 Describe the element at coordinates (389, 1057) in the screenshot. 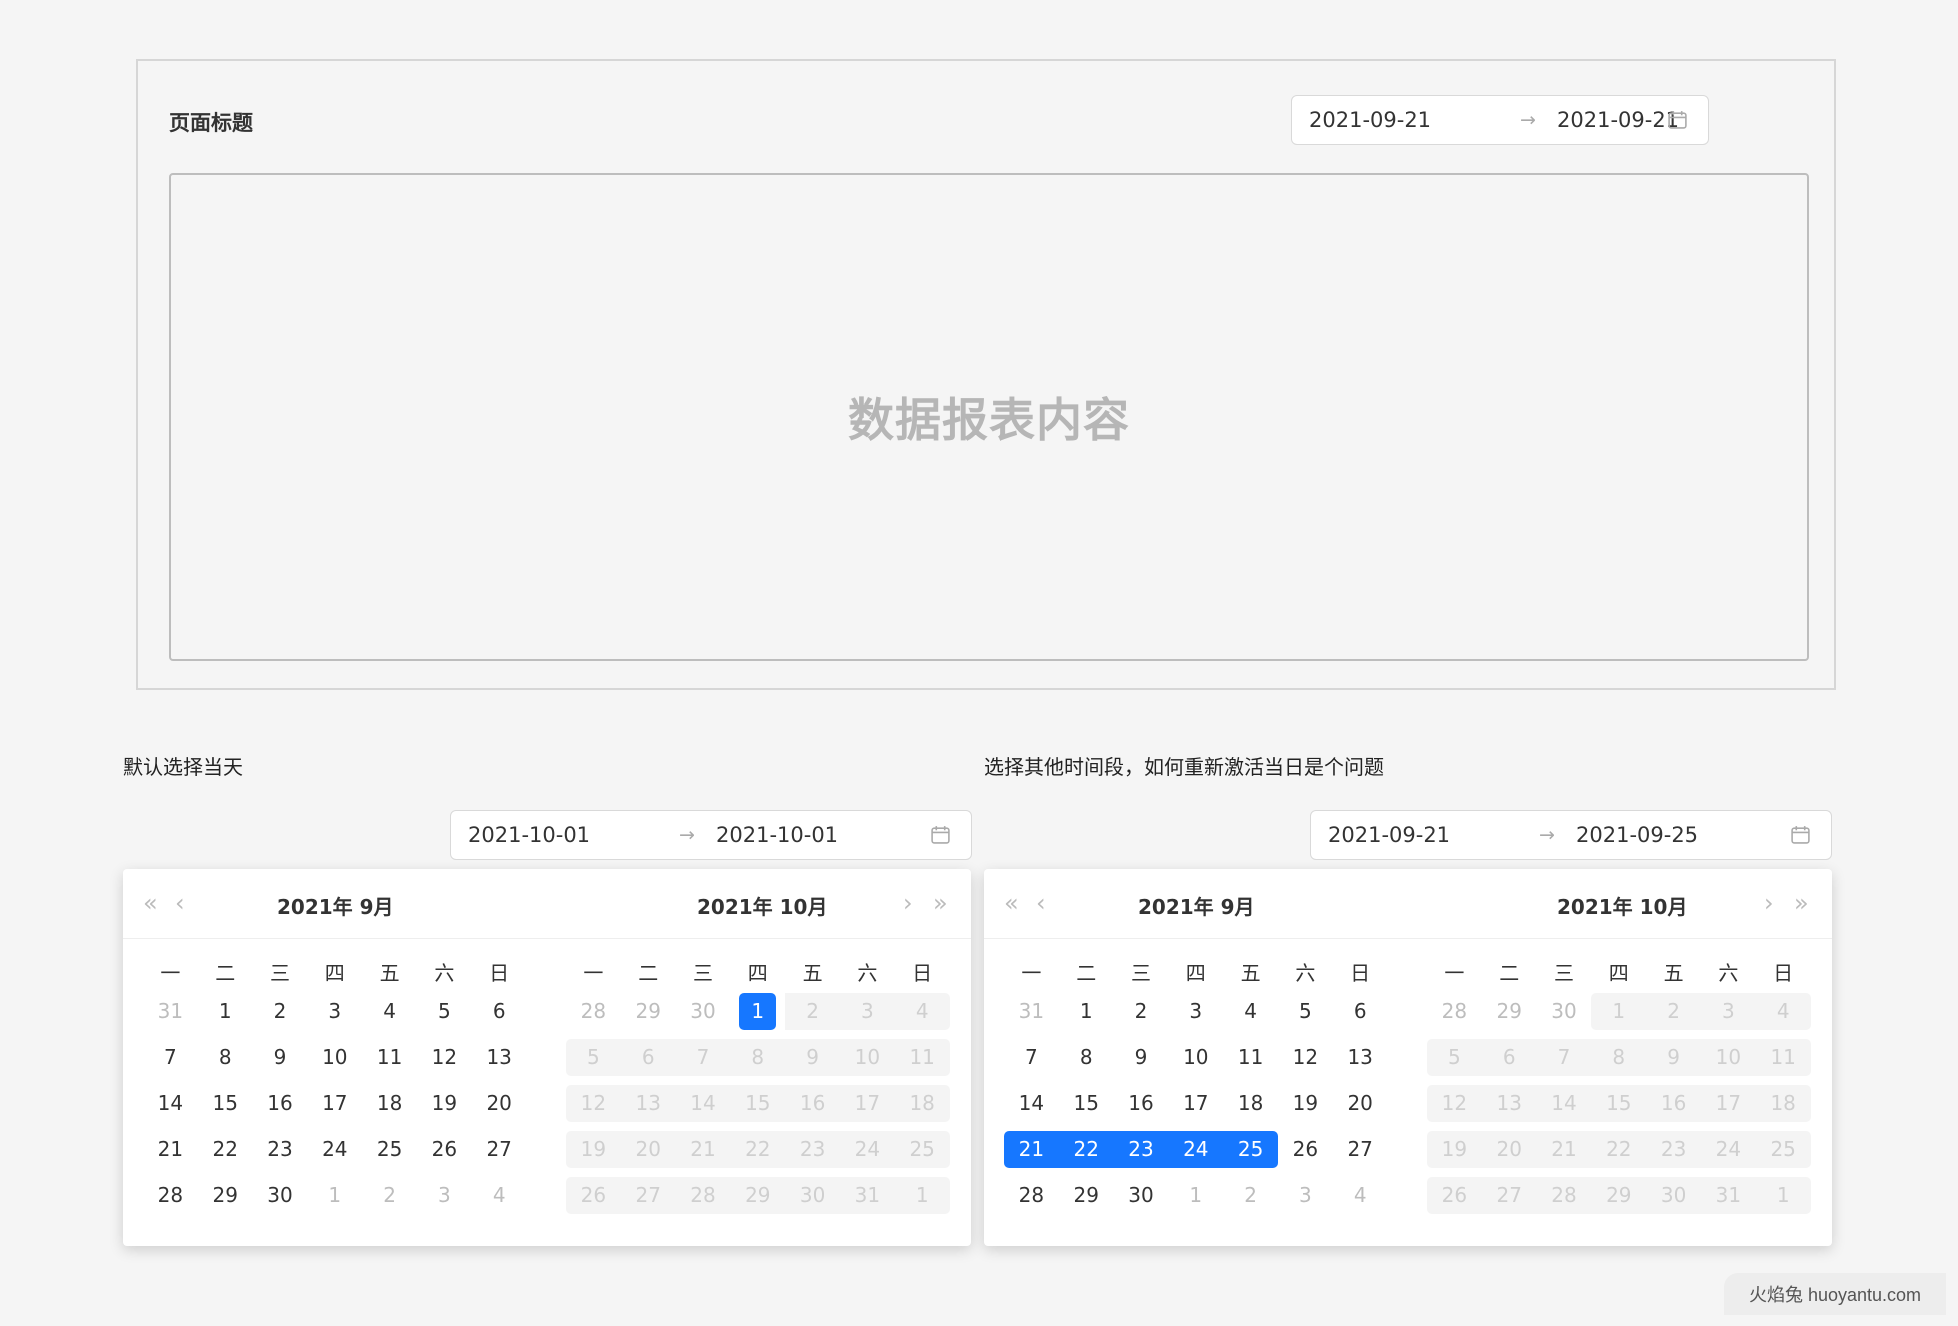

I see `day-cell: 11` at that location.